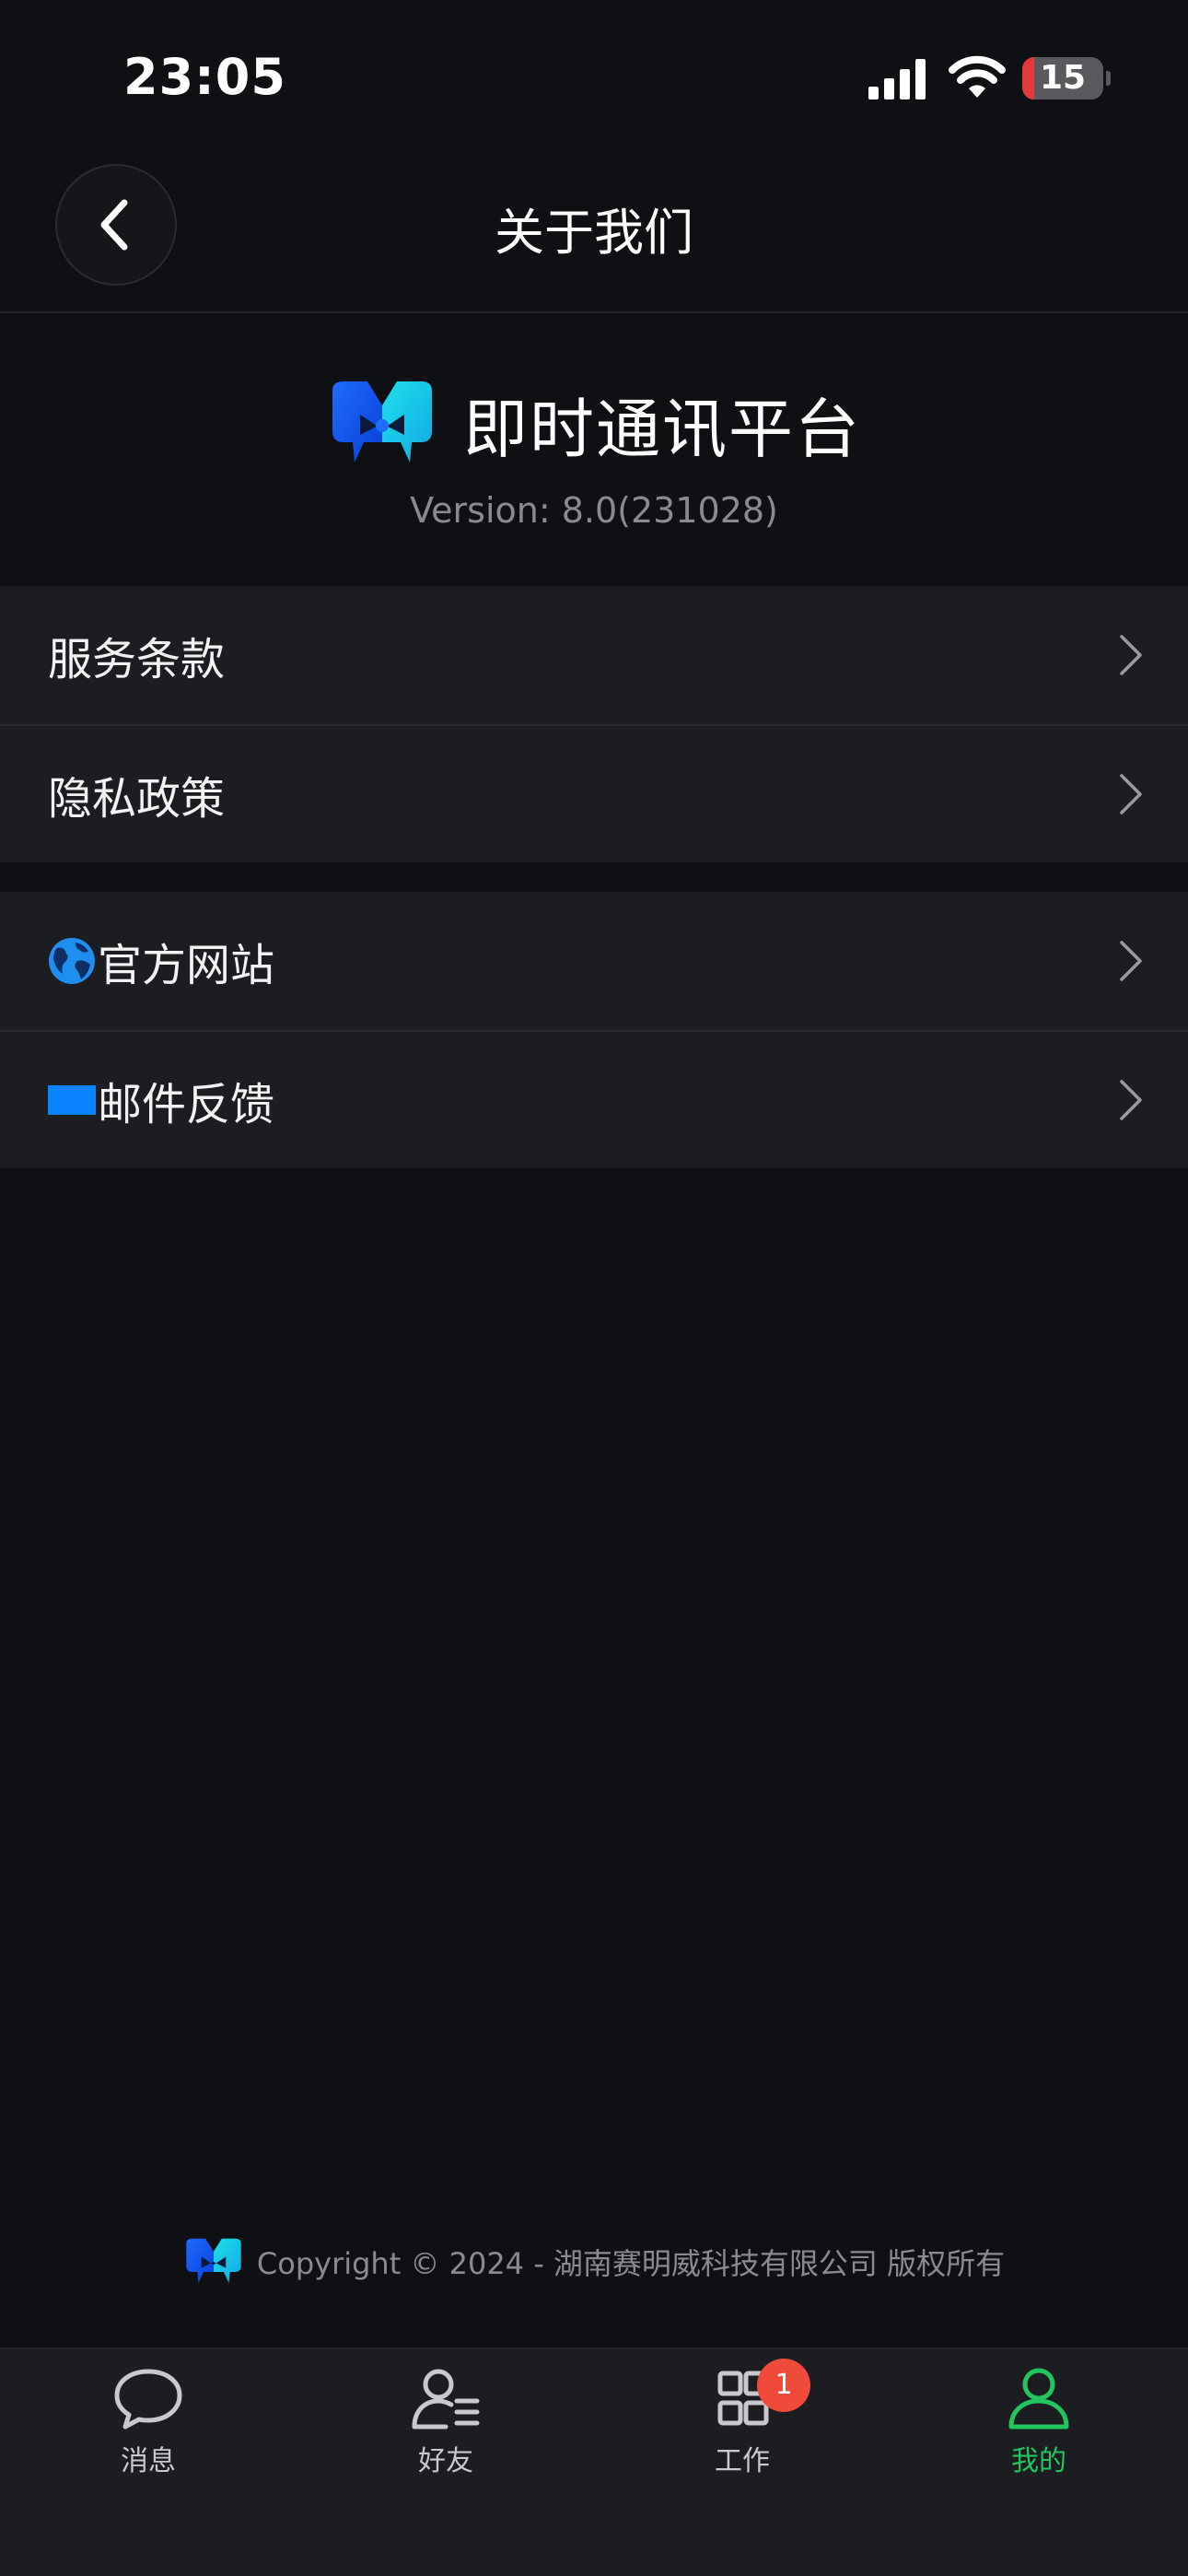 The height and width of the screenshot is (2576, 1188). What do you see at coordinates (594, 233) in the screenshot?
I see `page-title: 关于我们` at bounding box center [594, 233].